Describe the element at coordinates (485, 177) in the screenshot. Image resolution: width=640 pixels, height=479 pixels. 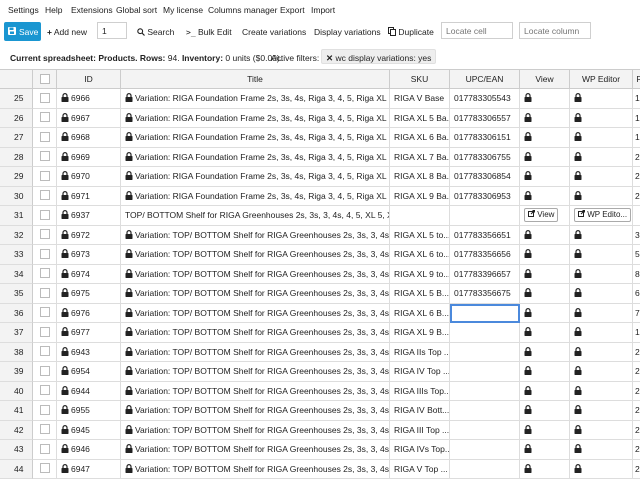
I see `upc-cell: 017783306854` at that location.